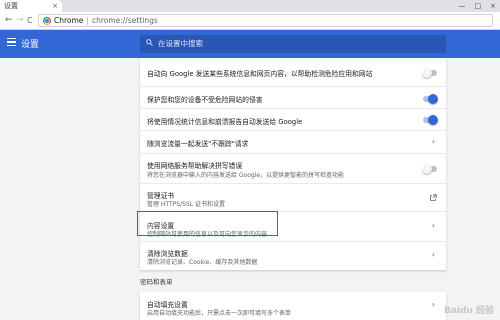  I want to click on setting-row-autofill: 自动填充设置 启用自动填充功能后，只需点击一次即可填写多个表单 ›, so click(293, 306).